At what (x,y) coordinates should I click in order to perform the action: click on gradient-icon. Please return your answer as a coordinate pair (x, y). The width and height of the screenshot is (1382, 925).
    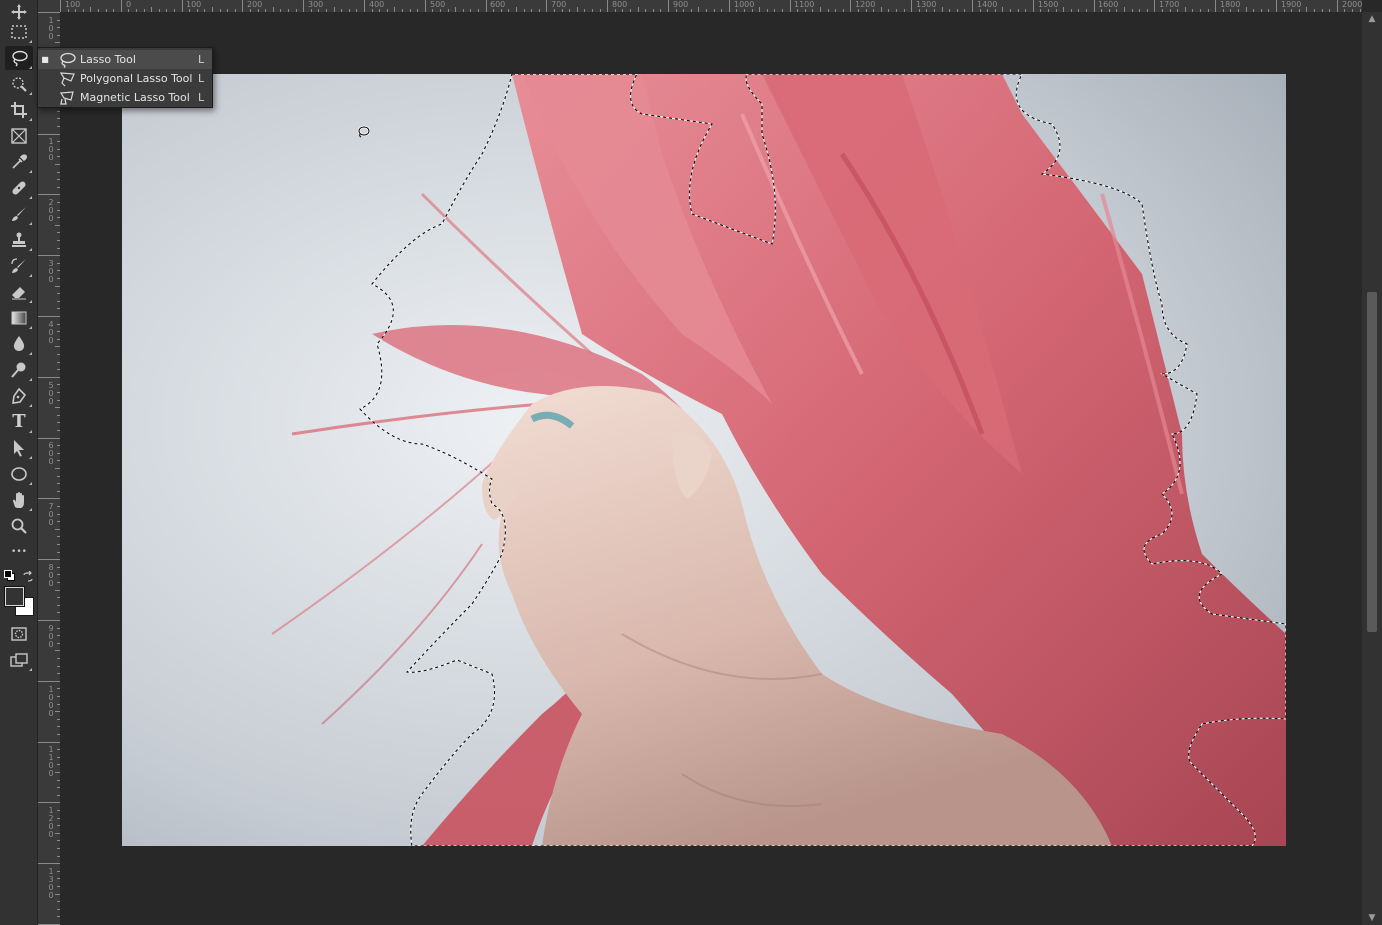
    Looking at the image, I should click on (19, 318).